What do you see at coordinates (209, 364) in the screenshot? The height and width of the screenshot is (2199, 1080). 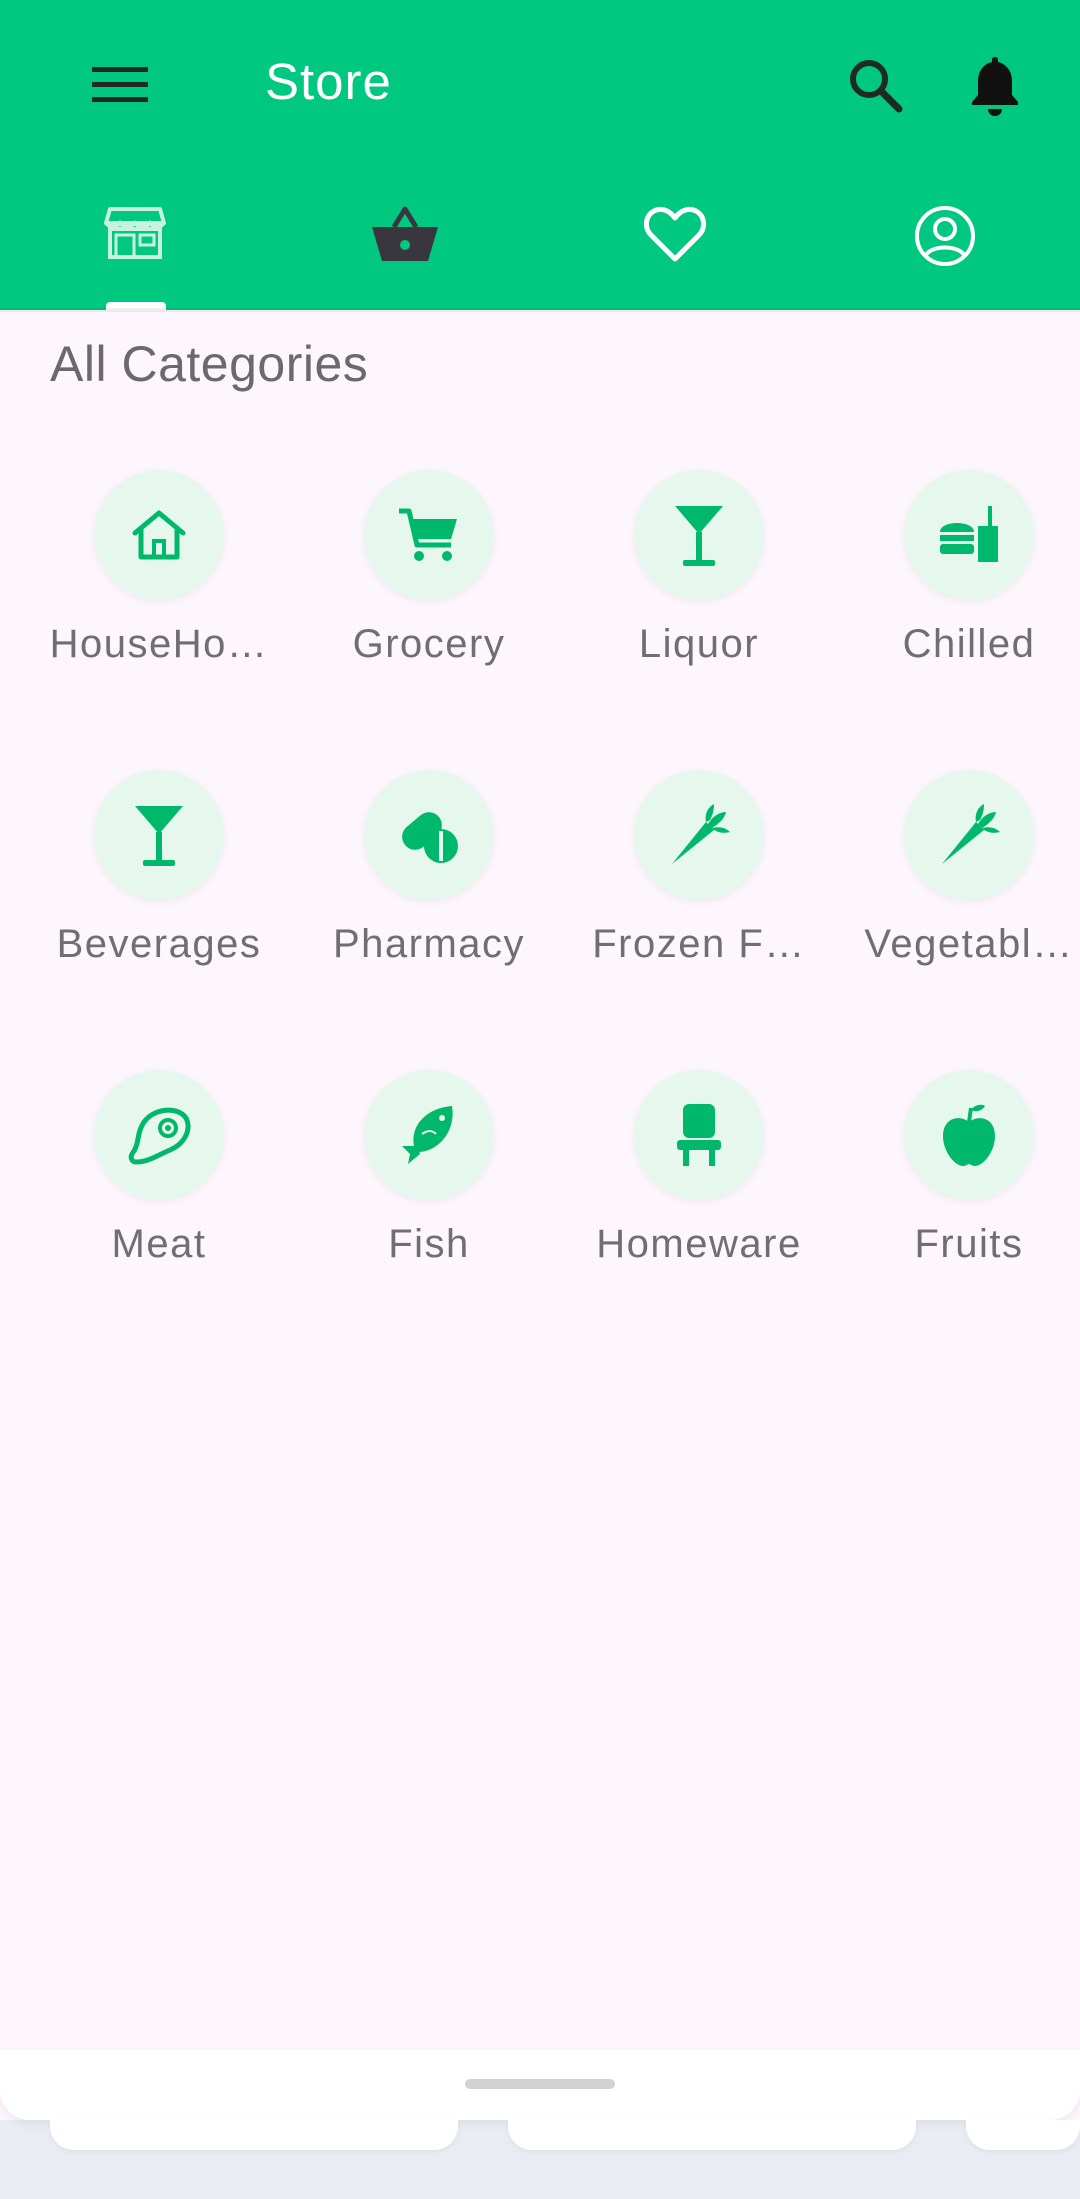 I see `section-title: All Categories` at bounding box center [209, 364].